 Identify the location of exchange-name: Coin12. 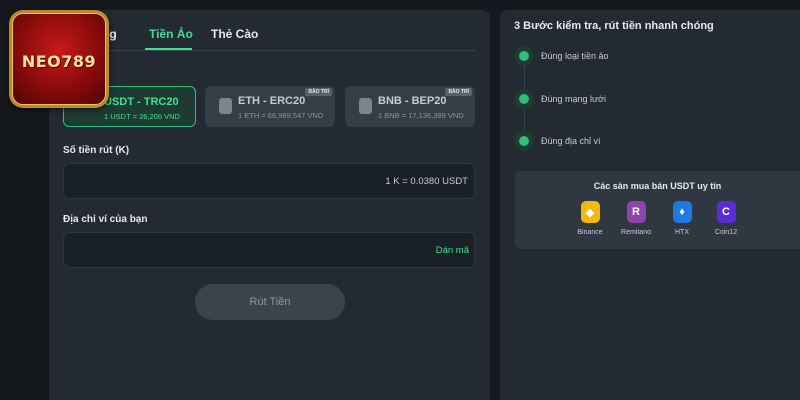
(726, 232).